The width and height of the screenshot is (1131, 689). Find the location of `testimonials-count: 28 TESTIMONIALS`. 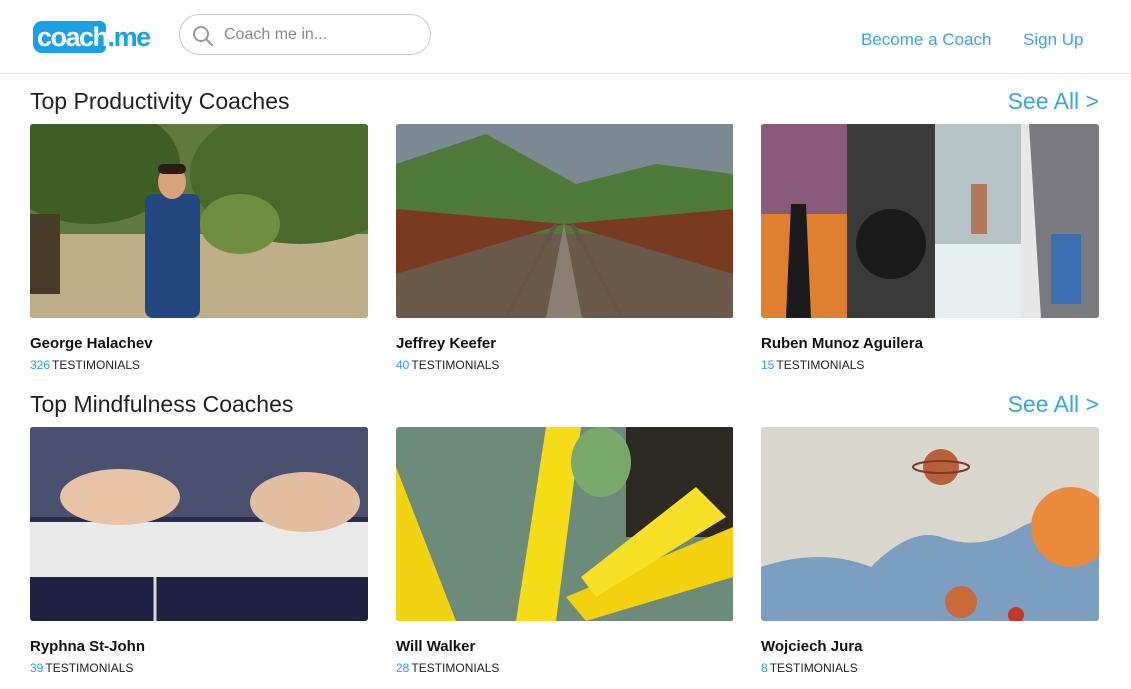

testimonials-count: 28 TESTIMONIALS is located at coordinates (448, 668).